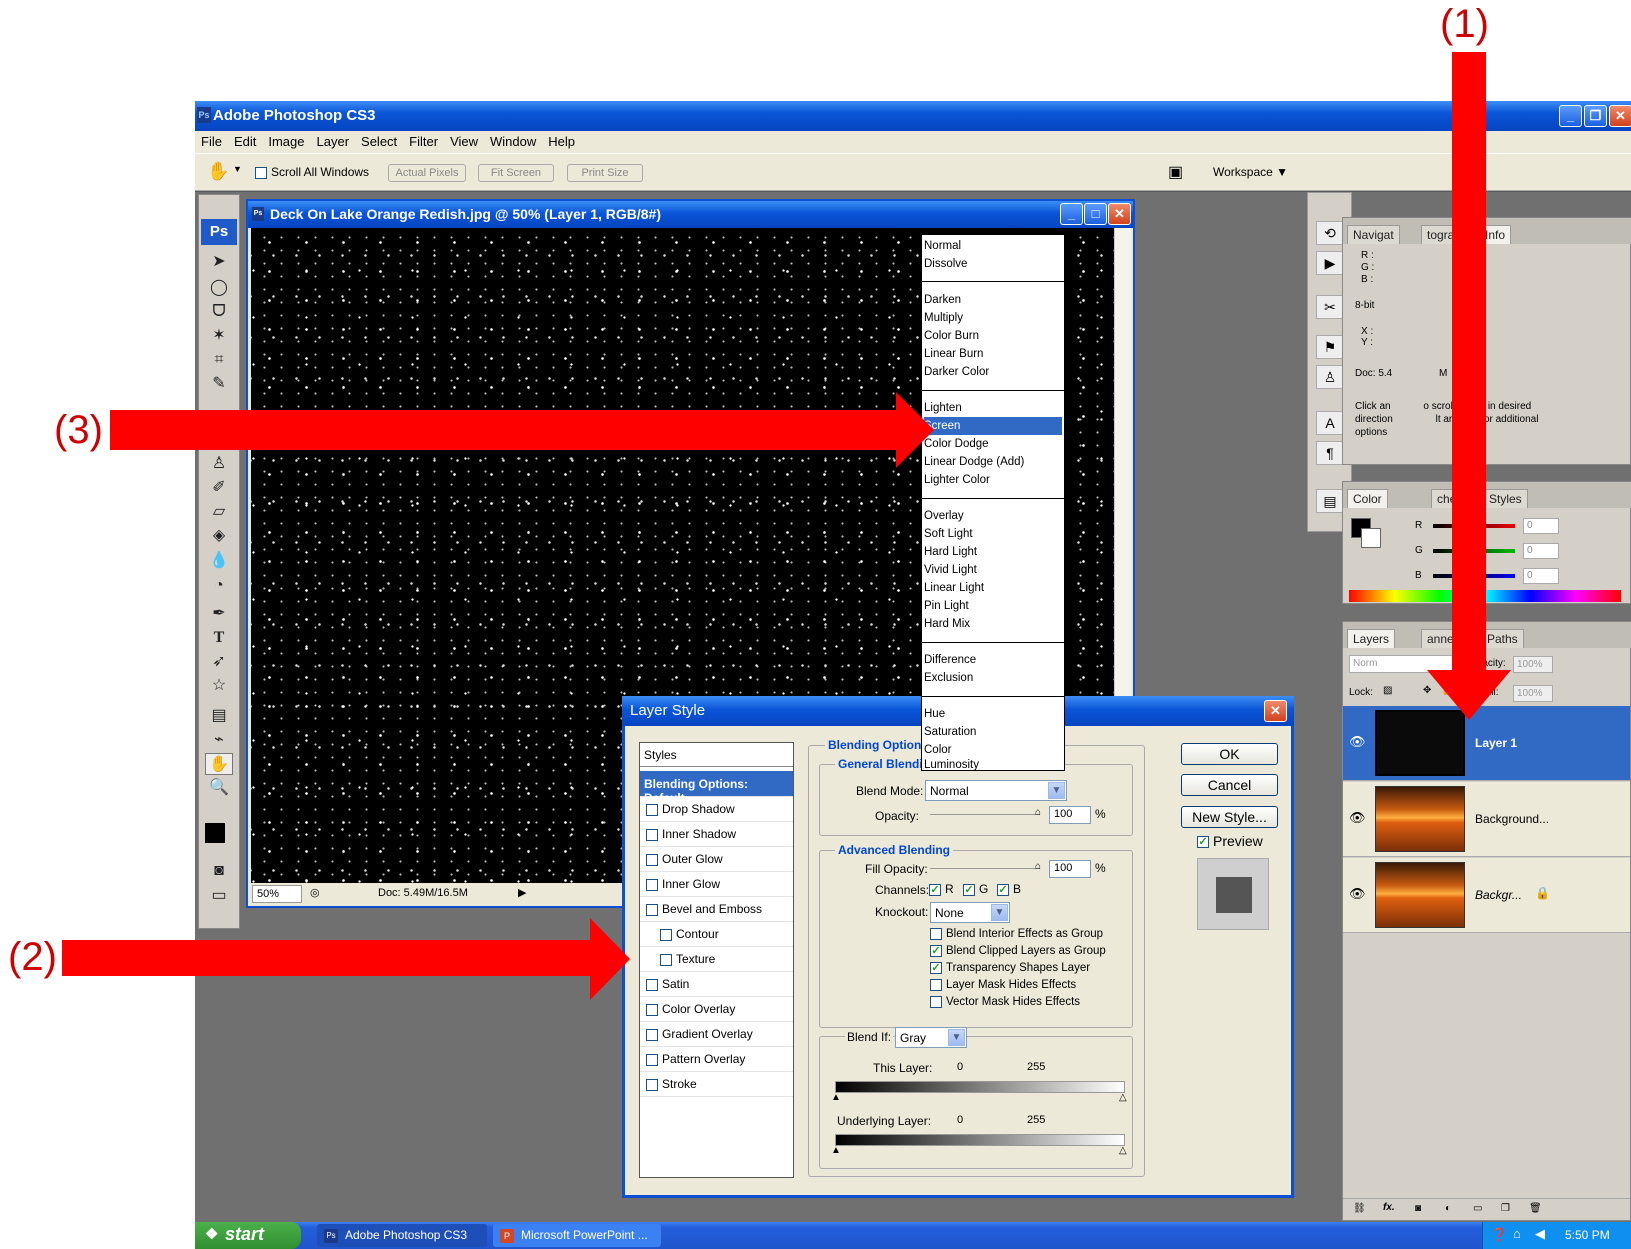 The width and height of the screenshot is (1631, 1249). Describe the element at coordinates (993, 750) in the screenshot. I see `blend-color: Color` at that location.